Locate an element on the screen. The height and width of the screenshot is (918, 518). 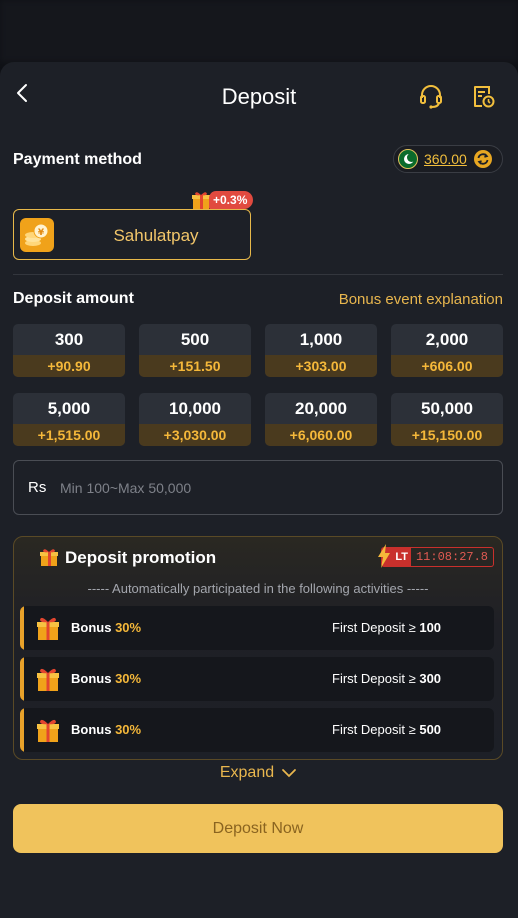
timer-badge: LT is located at coordinates (394, 556).